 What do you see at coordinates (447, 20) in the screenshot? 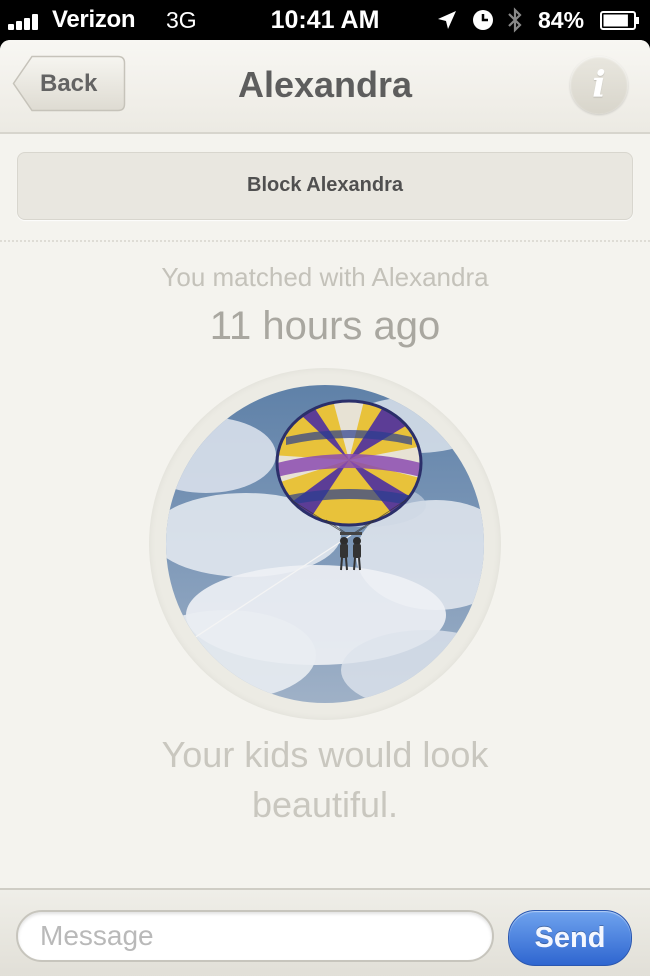
I see `location-icon` at bounding box center [447, 20].